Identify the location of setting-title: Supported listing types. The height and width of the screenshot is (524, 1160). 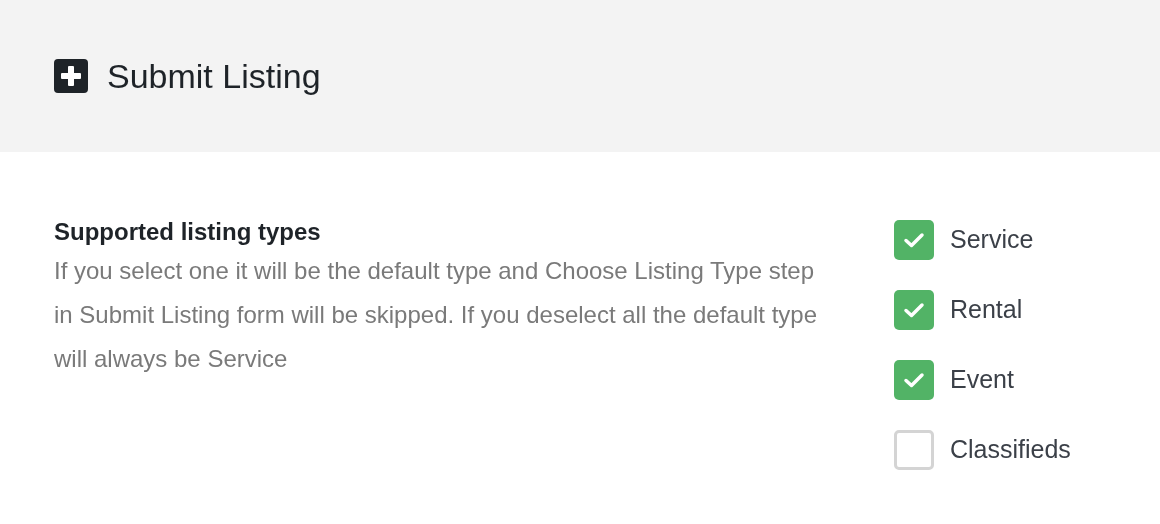
(188, 232).